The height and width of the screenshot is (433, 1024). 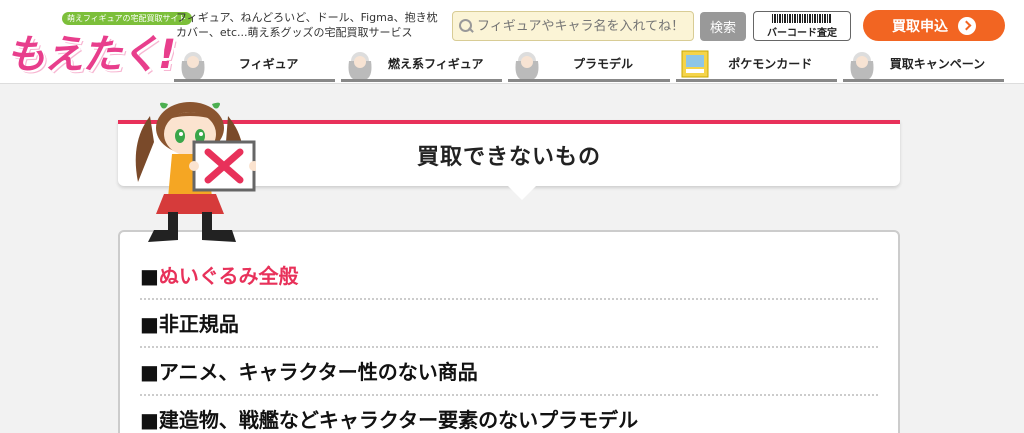 I want to click on search-button: 検索, so click(x=723, y=26).